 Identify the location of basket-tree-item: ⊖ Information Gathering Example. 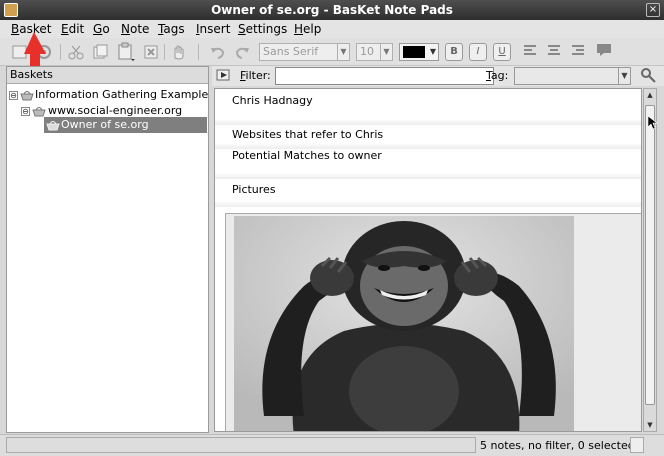
(109, 95).